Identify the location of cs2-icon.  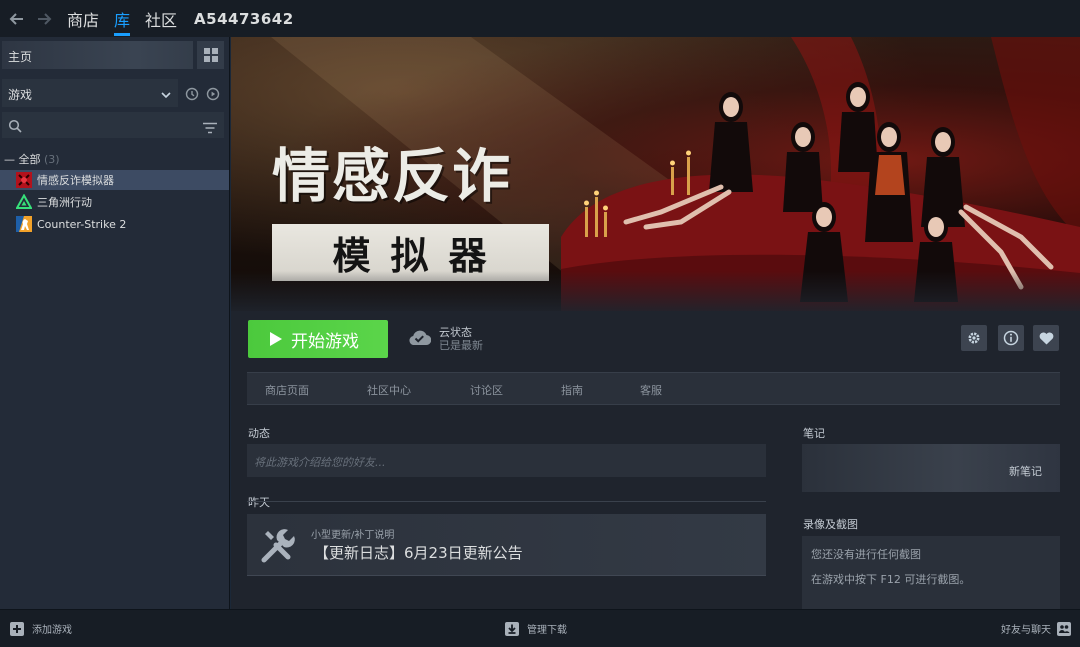
(24, 224).